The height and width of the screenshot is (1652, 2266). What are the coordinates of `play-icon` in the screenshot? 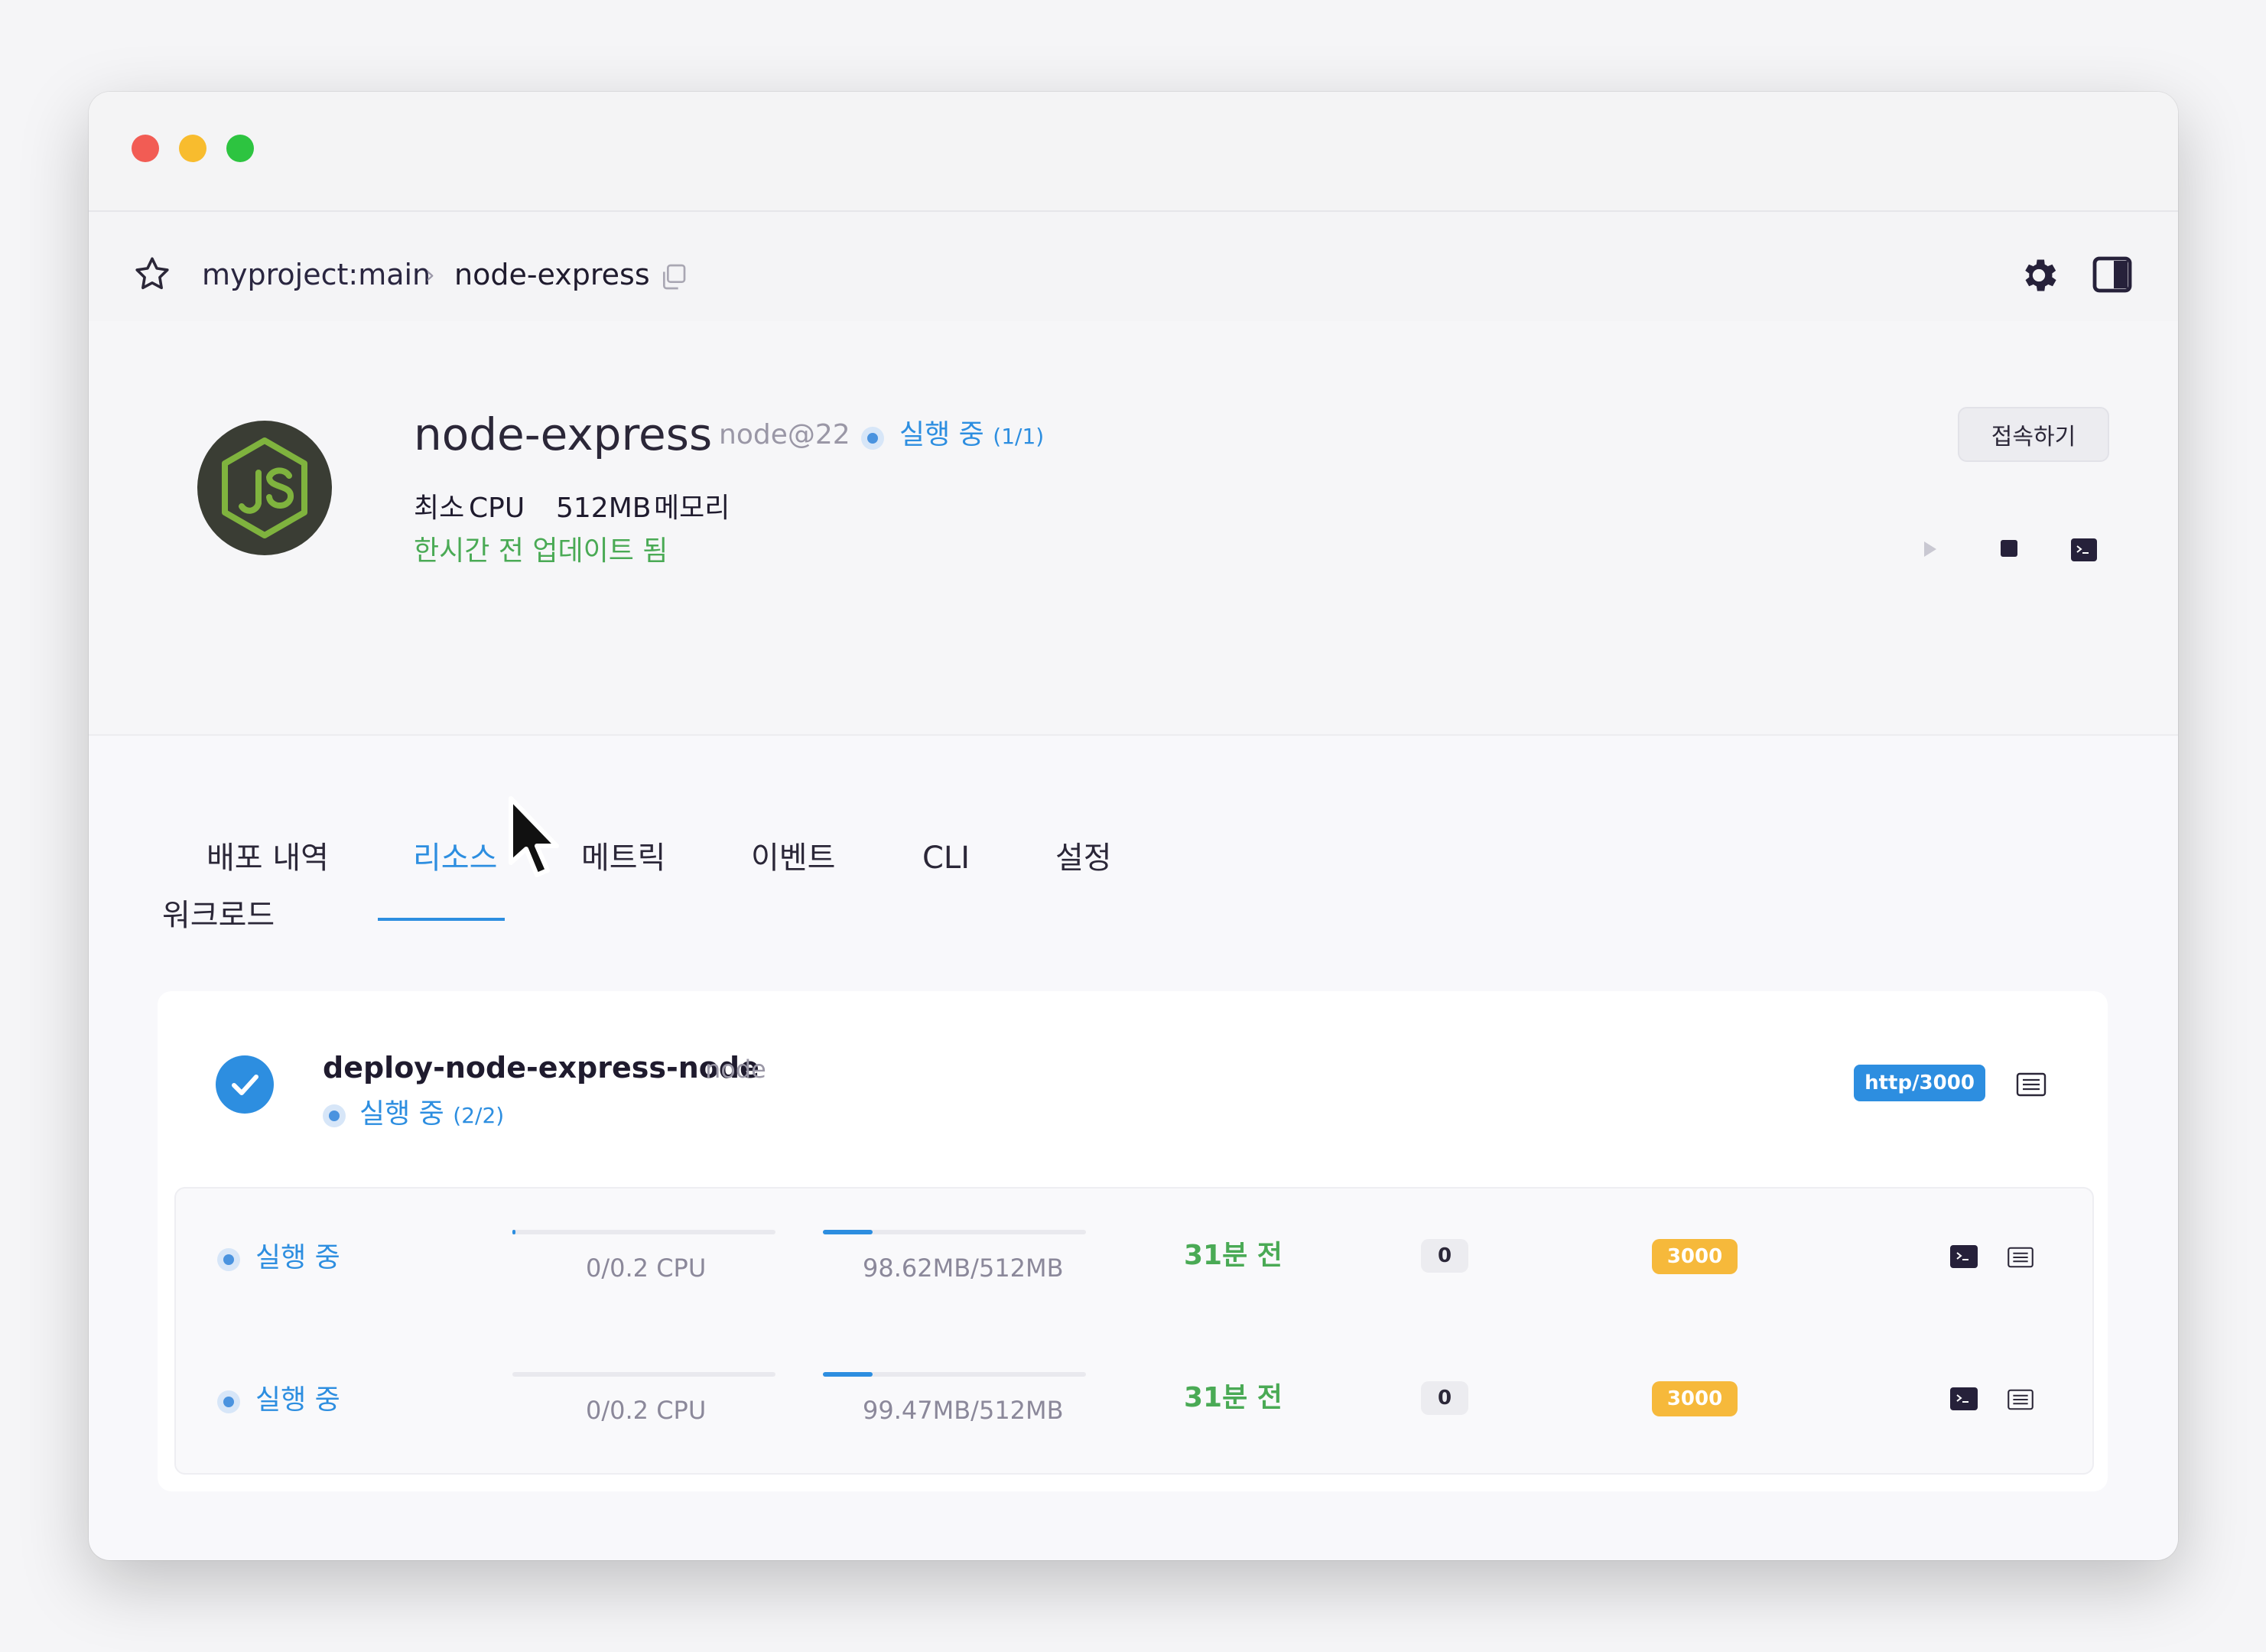 It's located at (1930, 549).